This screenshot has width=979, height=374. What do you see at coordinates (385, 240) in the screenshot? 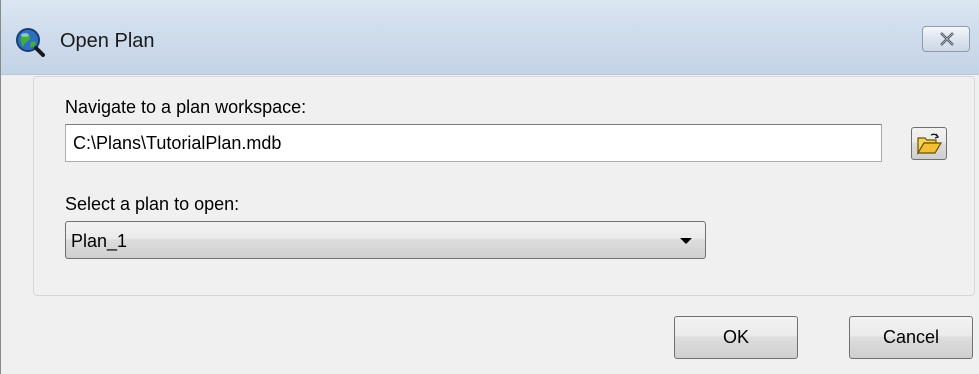
I see `plan-select-dropdown: Plan_1` at bounding box center [385, 240].